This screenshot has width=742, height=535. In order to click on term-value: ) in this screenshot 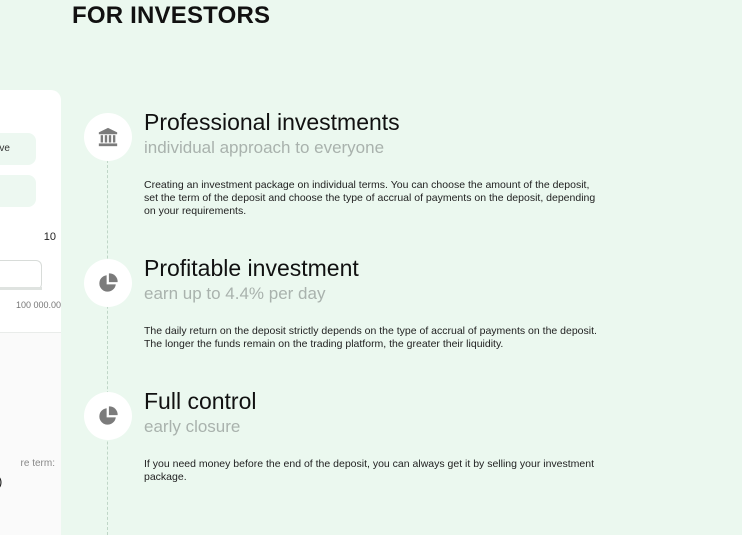, I will do `click(1, 481)`.